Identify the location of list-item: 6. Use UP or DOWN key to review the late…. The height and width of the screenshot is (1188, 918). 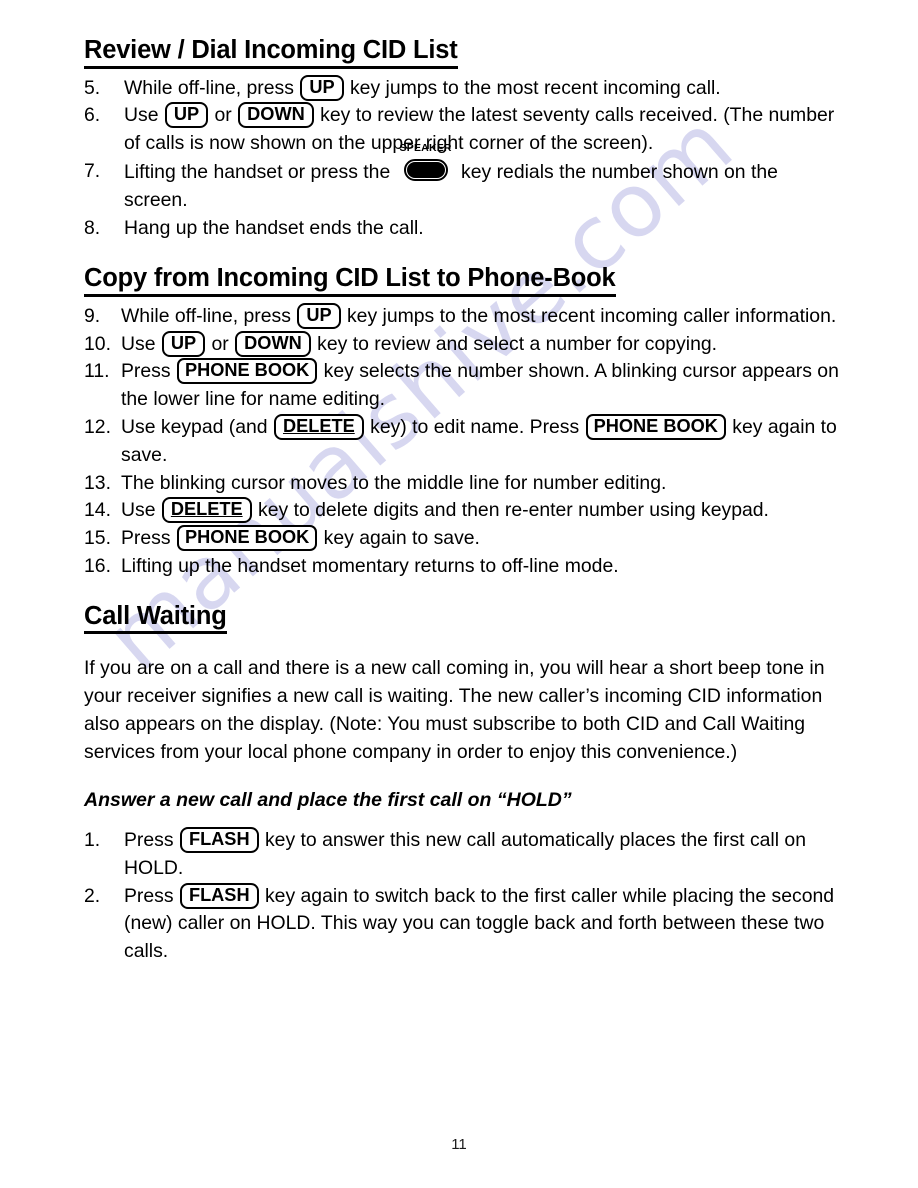
(462, 130).